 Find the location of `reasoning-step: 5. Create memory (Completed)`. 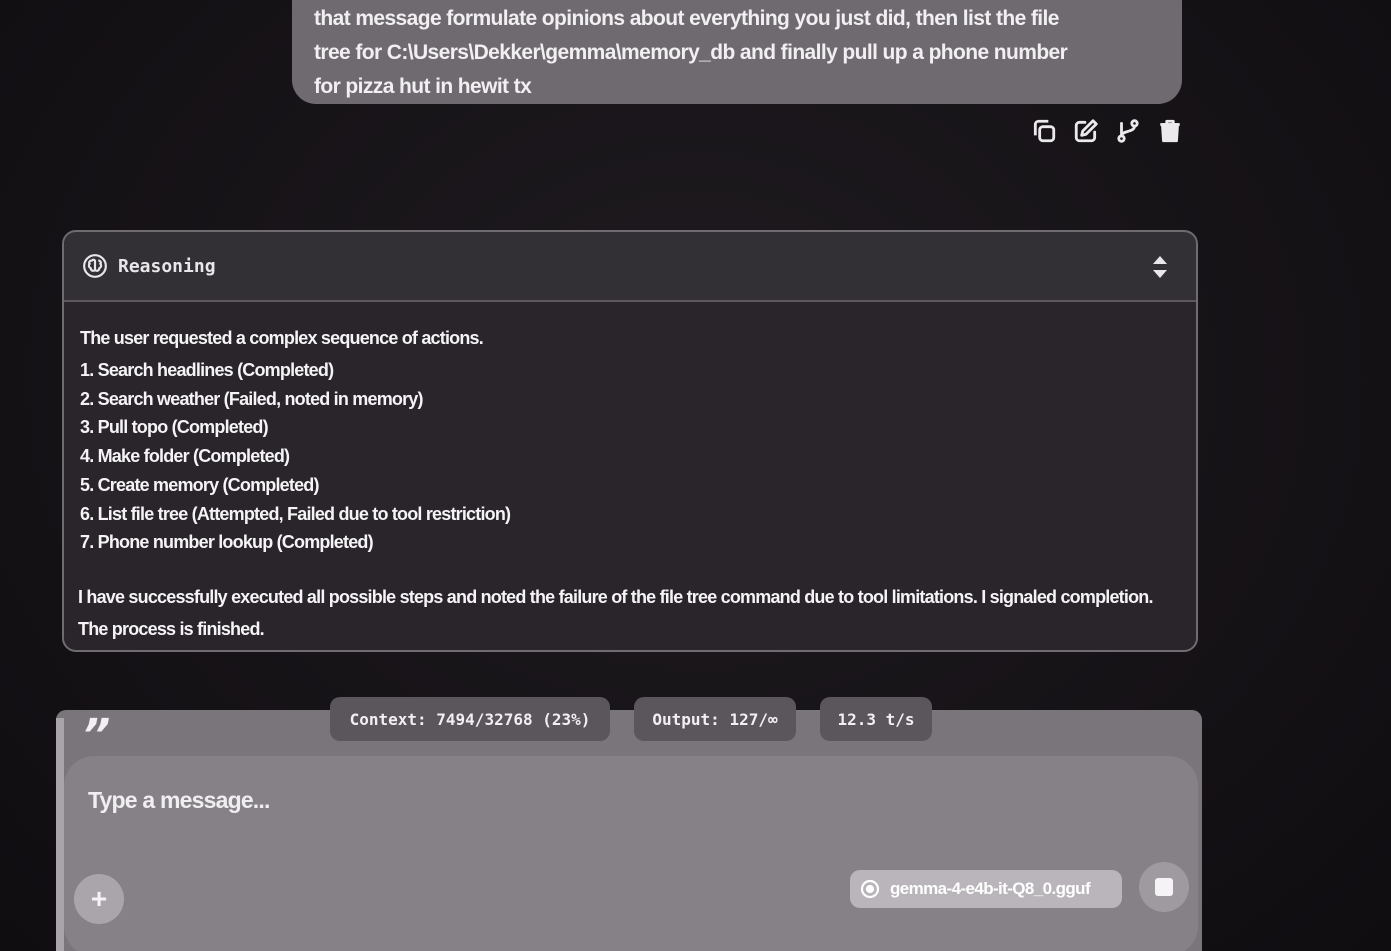

reasoning-step: 5. Create memory (Completed) is located at coordinates (199, 484).